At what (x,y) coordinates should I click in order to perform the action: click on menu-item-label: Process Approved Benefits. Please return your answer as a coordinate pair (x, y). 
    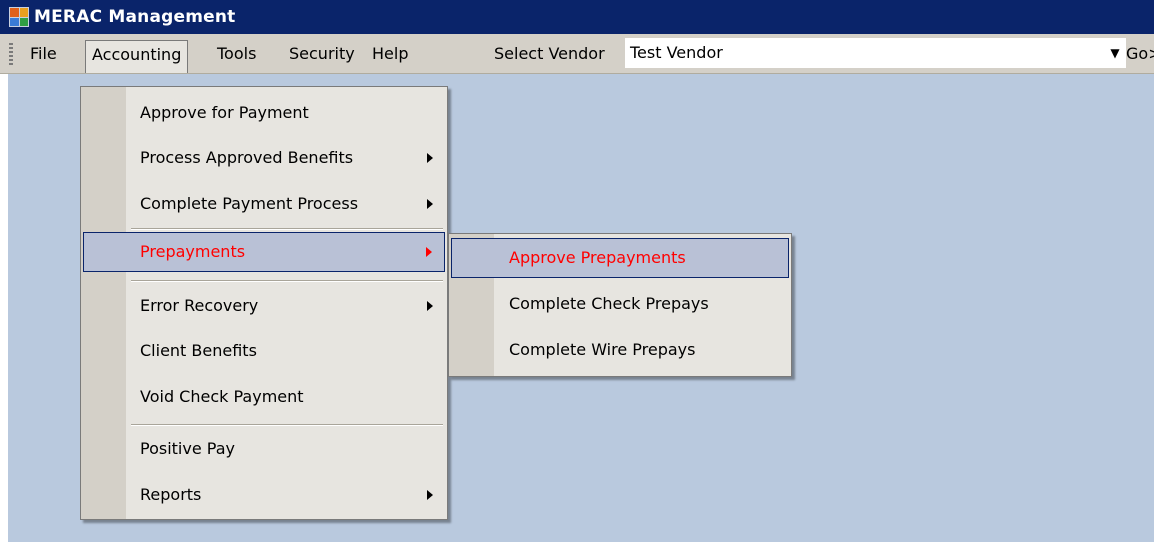
    Looking at the image, I should click on (247, 157).